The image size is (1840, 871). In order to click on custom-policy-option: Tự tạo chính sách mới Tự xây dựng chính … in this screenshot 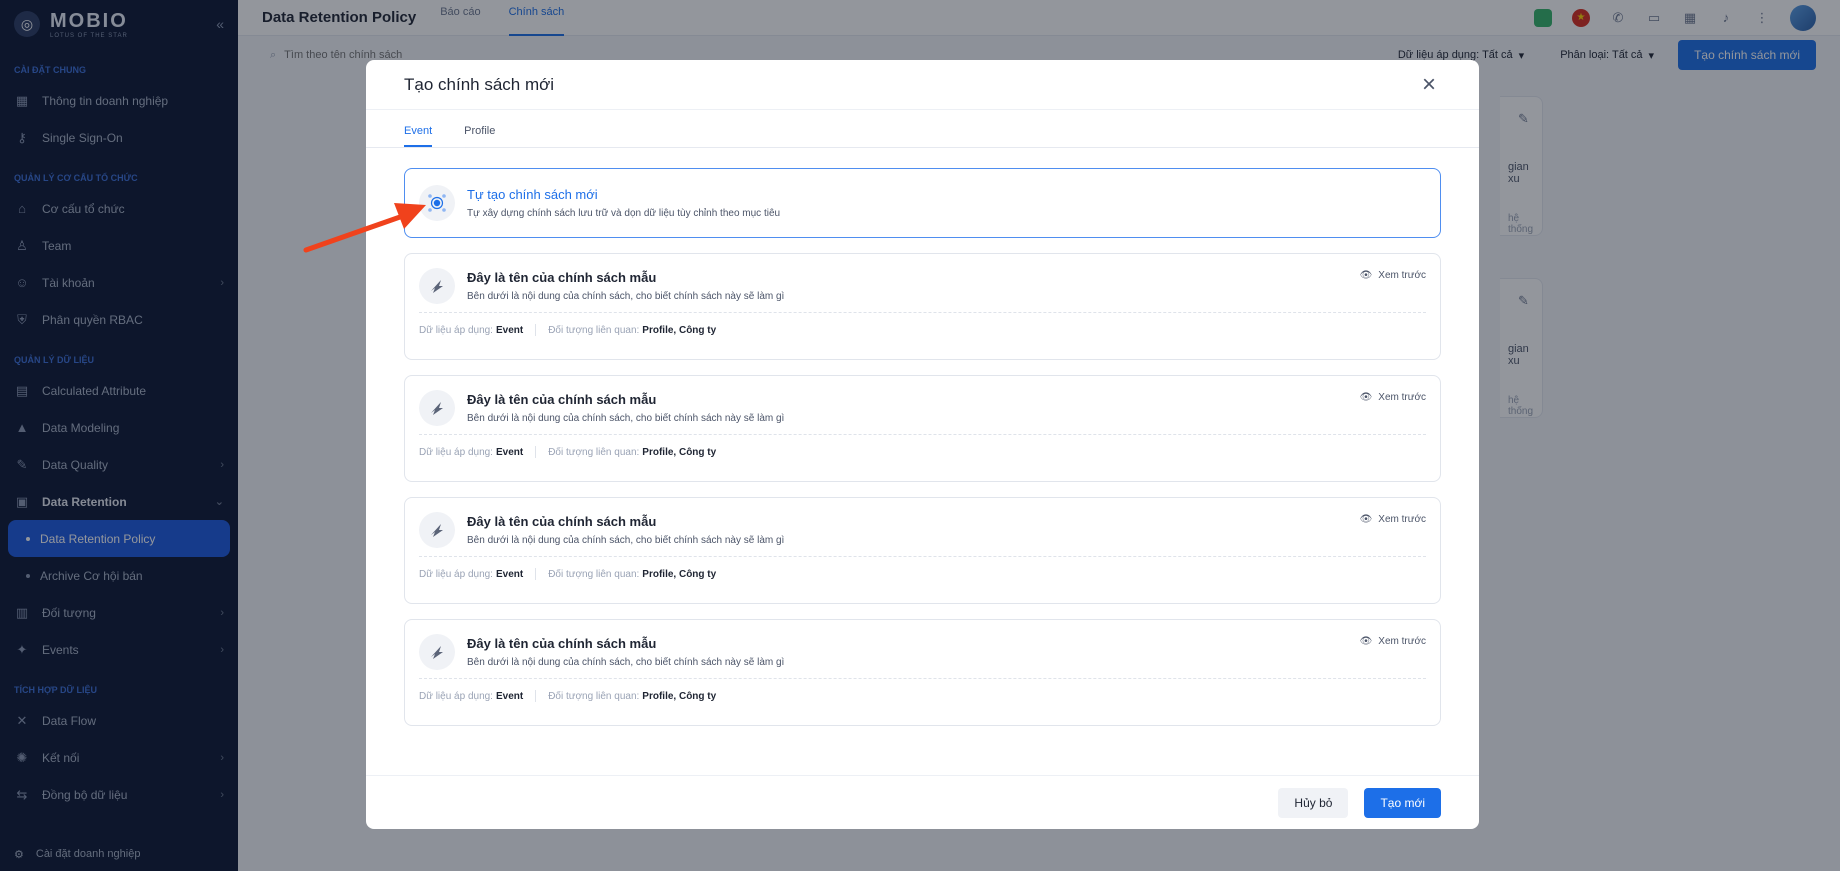, I will do `click(922, 203)`.